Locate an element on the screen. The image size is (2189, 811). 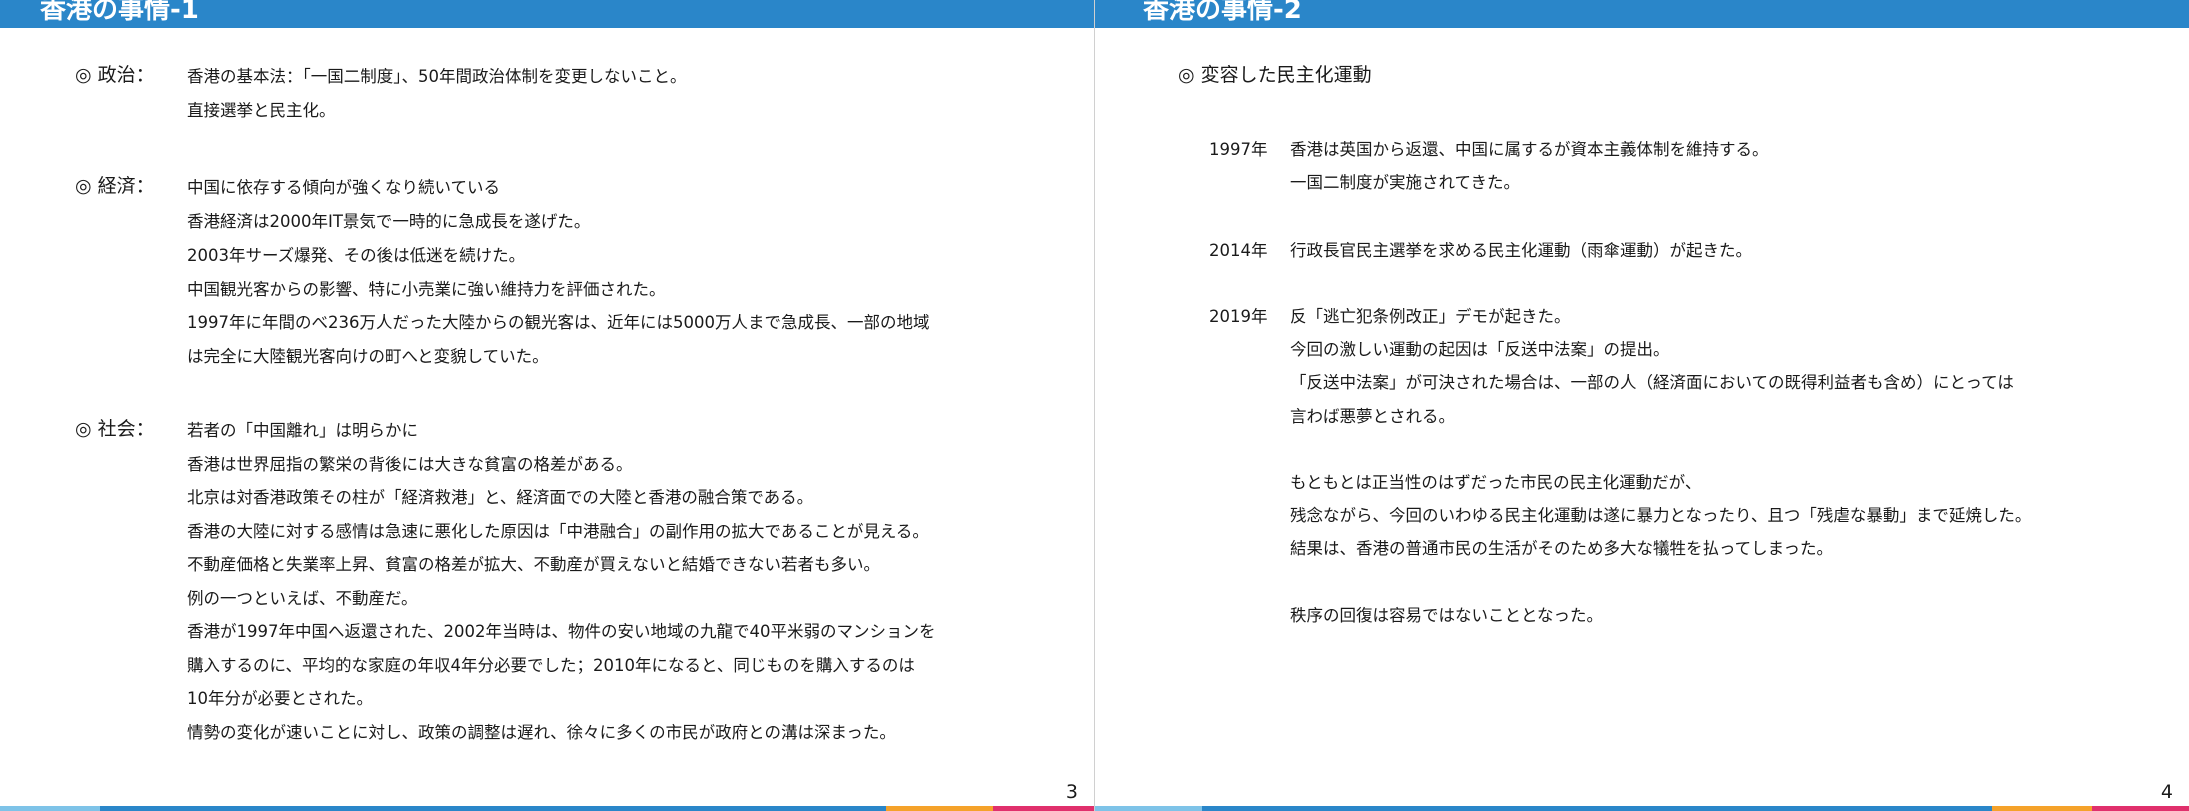
society-line: 香港は世界屈指の繁栄の背後には大きな貧富の格差がある。 is located at coordinates (410, 464).